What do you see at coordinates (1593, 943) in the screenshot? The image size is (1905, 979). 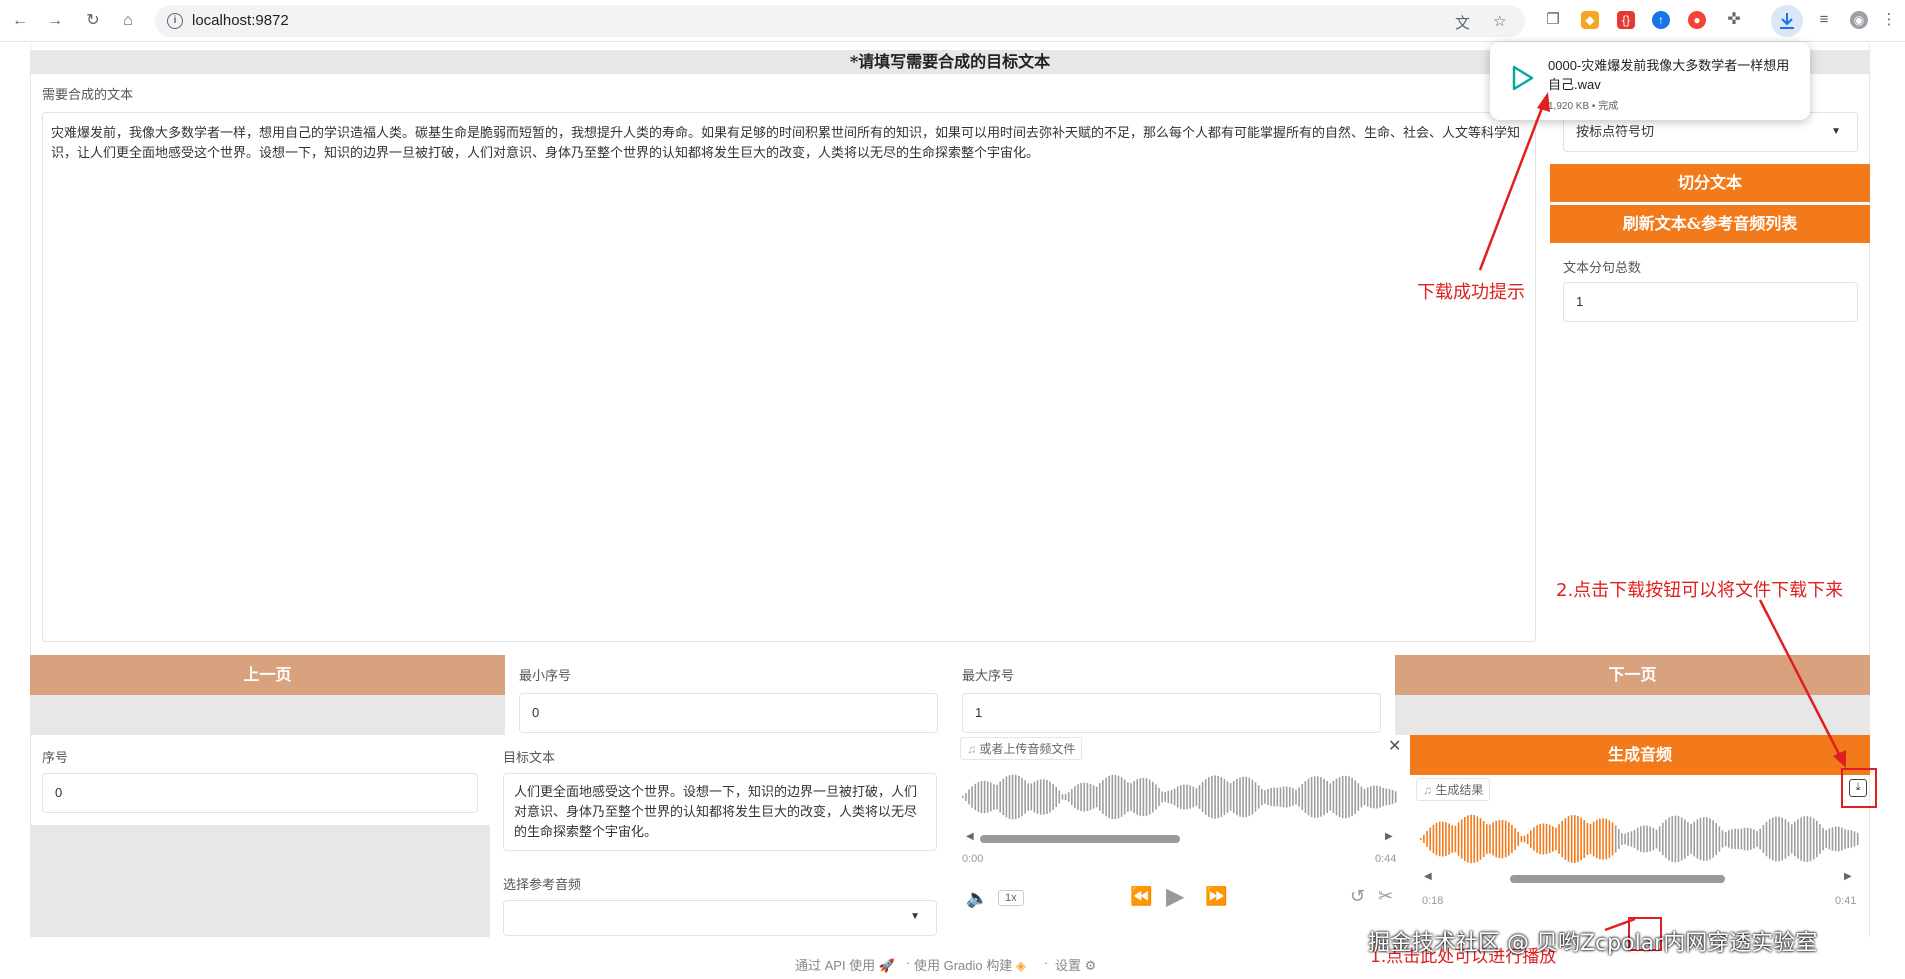 I see `watermark: 掘金技术社区 @ 贝哟Zcpolar内网穿透实验室` at bounding box center [1593, 943].